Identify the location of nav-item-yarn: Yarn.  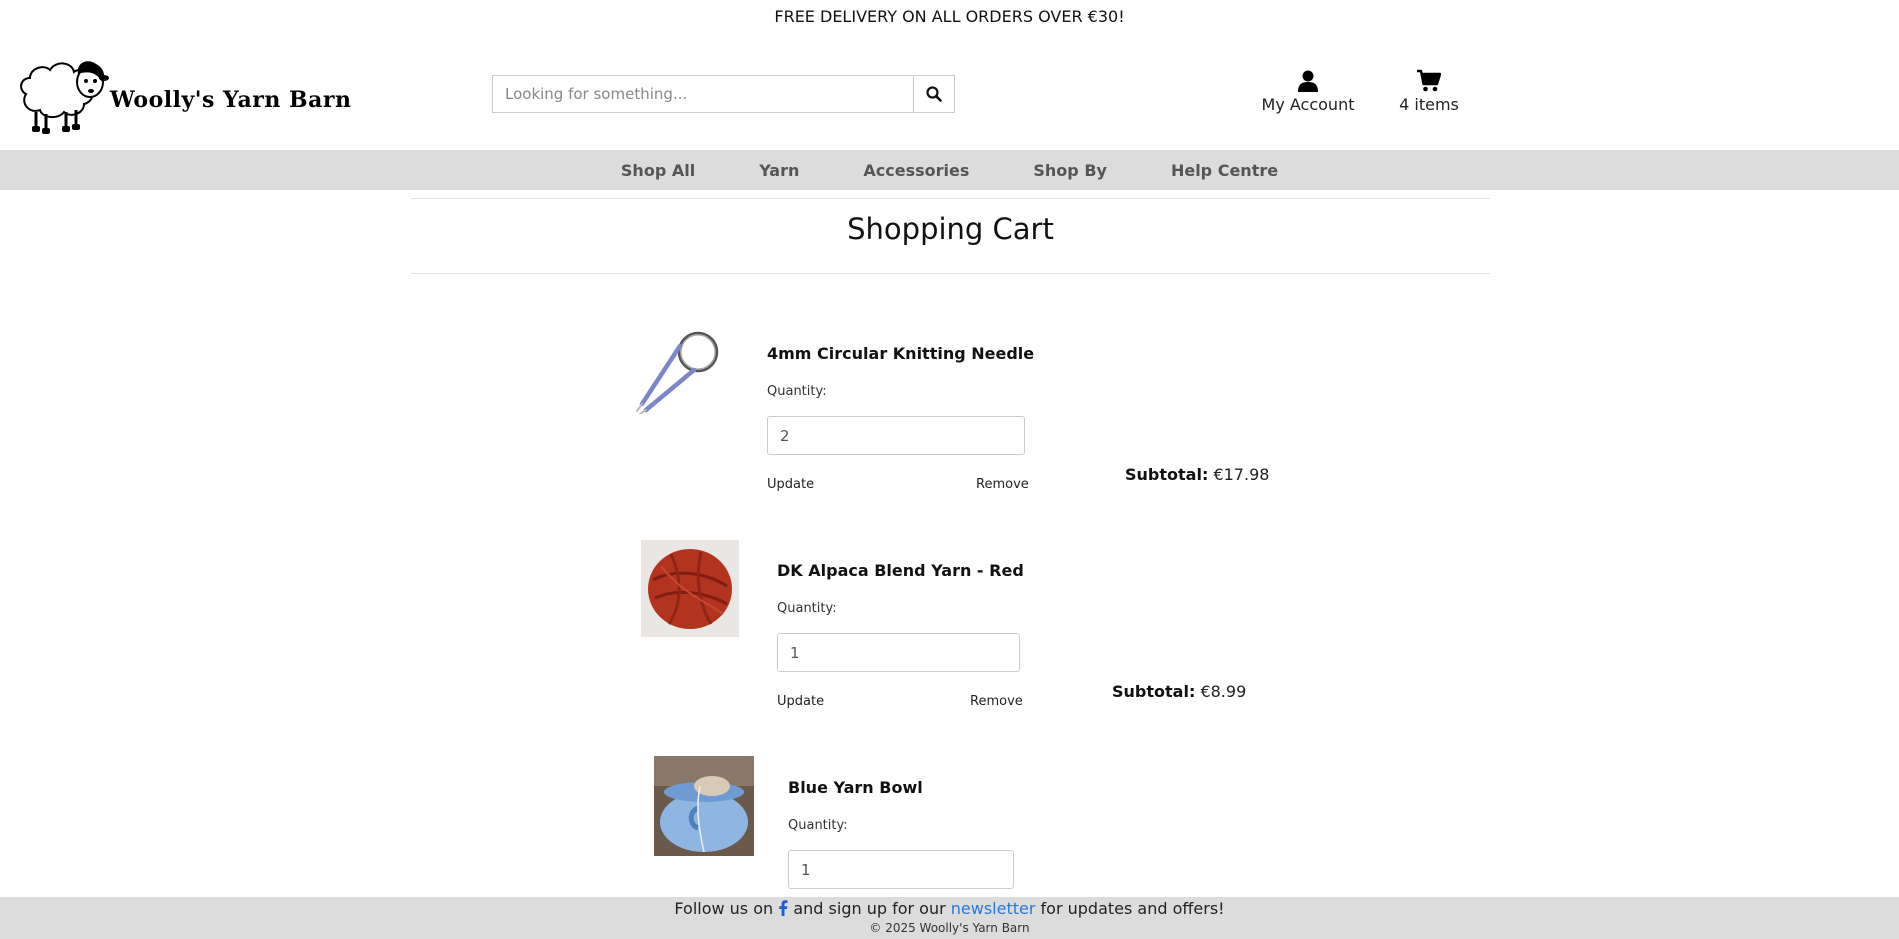
(779, 170).